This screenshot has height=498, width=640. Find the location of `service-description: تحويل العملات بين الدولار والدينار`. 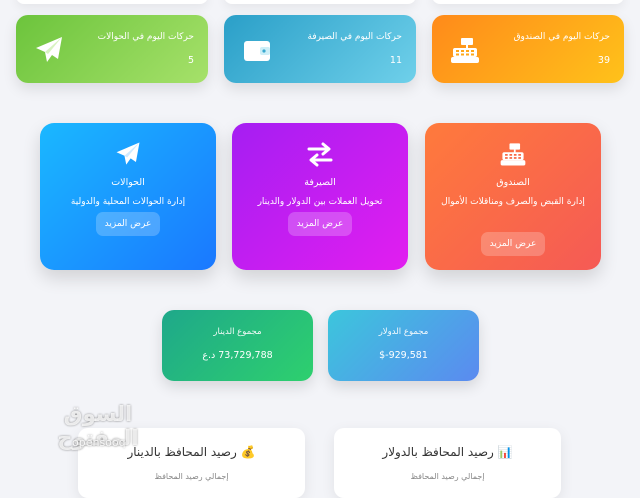

service-description: تحويل العملات بين الدولار والدينار is located at coordinates (320, 202).